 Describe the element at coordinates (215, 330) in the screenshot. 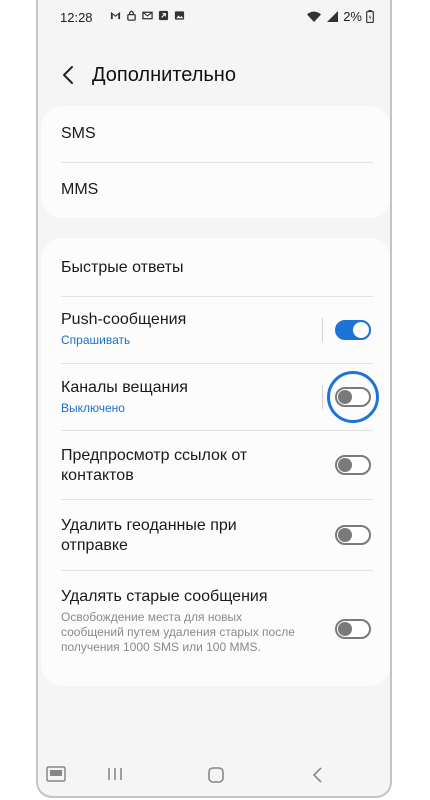

I see `push-messages-item: Push-сообщения Спрашивать` at that location.